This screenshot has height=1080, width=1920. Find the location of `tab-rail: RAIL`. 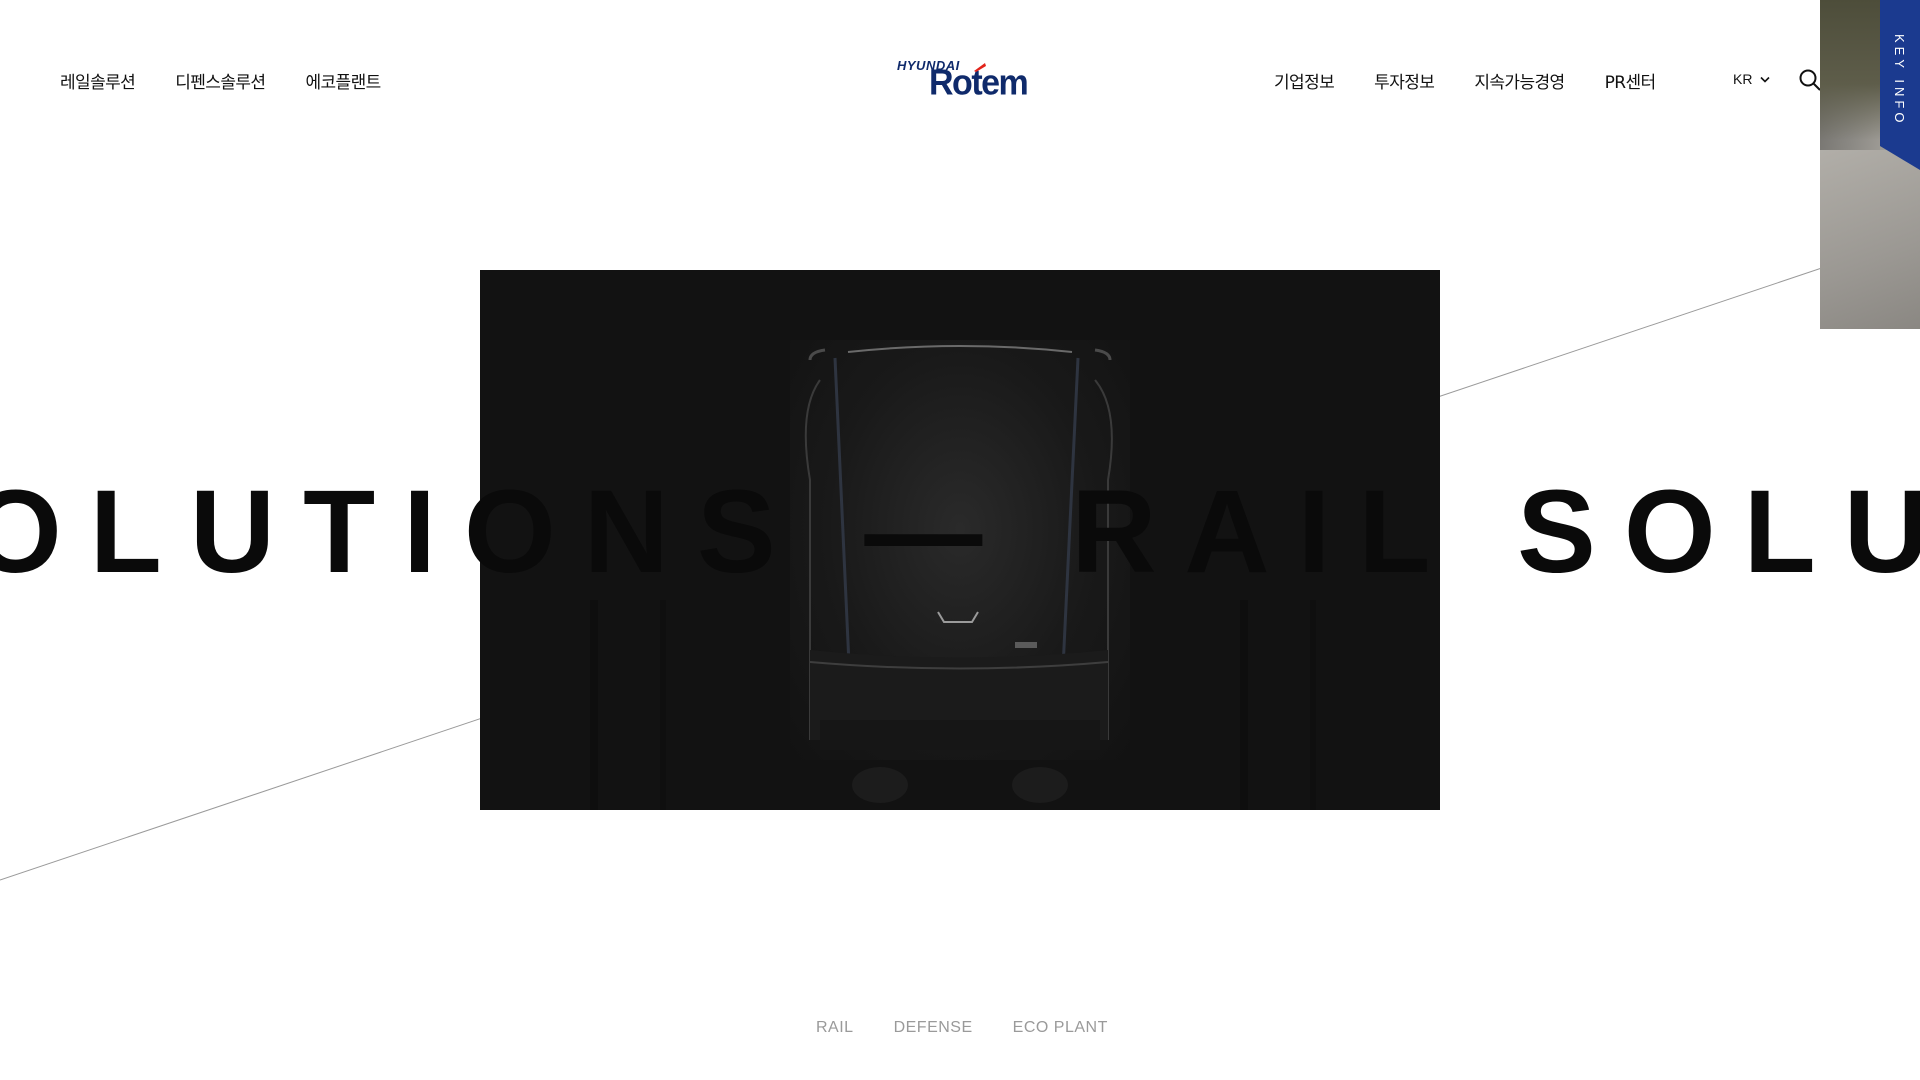

tab-rail: RAIL is located at coordinates (835, 1028).